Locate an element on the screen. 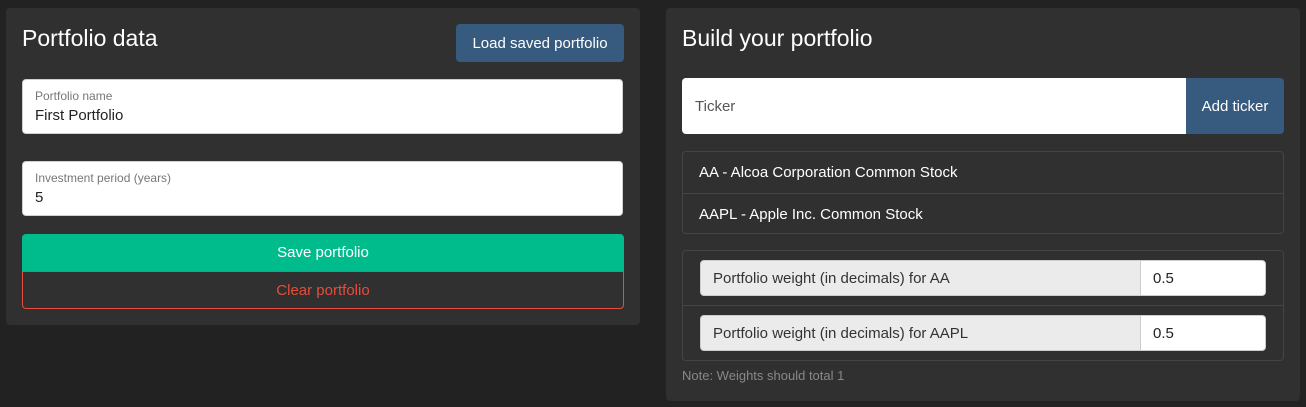 This screenshot has height=407, width=1306. investment-period-value: 5 is located at coordinates (39, 197).